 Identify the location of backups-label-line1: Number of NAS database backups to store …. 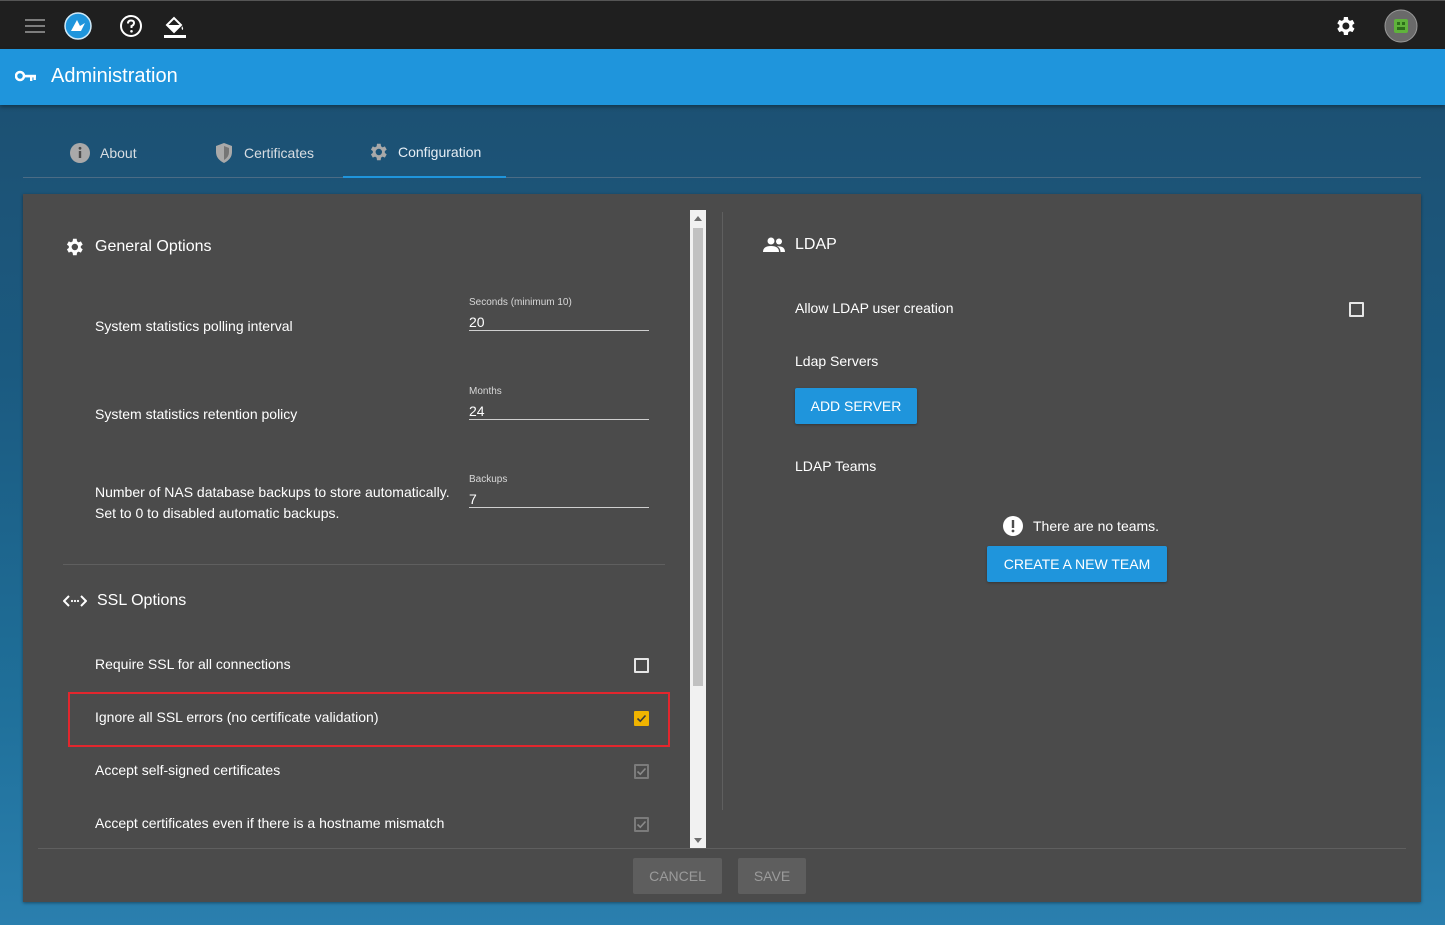
(272, 492).